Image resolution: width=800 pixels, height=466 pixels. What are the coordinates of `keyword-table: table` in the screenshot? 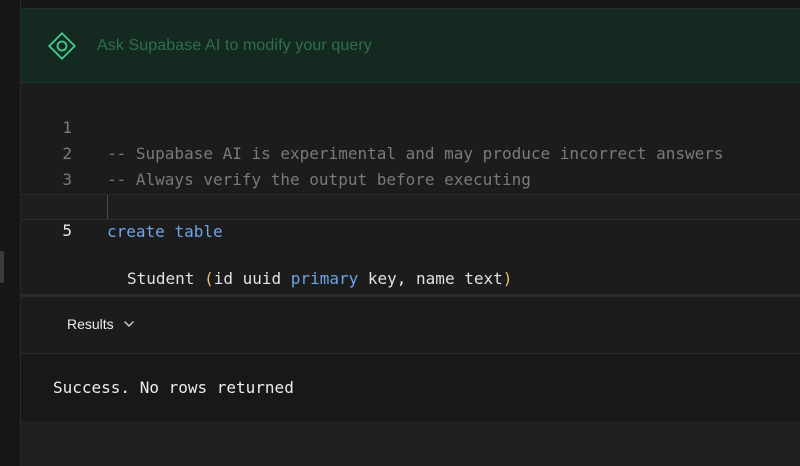 It's located at (198, 231).